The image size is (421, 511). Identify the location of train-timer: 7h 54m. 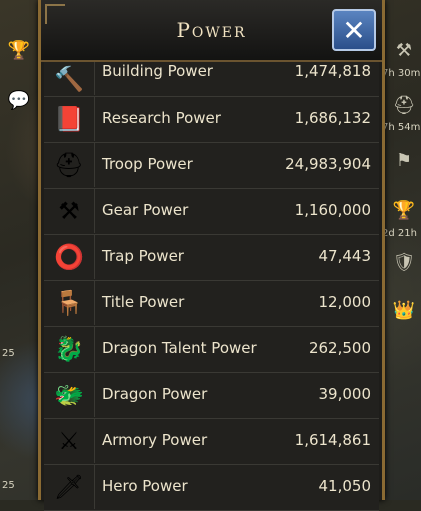
(401, 127).